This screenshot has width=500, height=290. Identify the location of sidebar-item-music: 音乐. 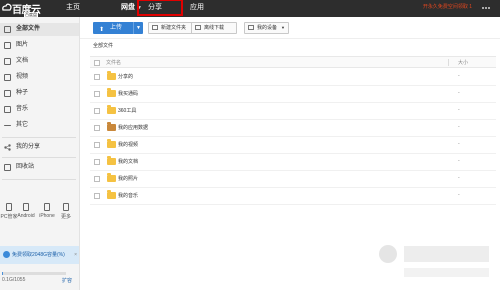
(39, 109).